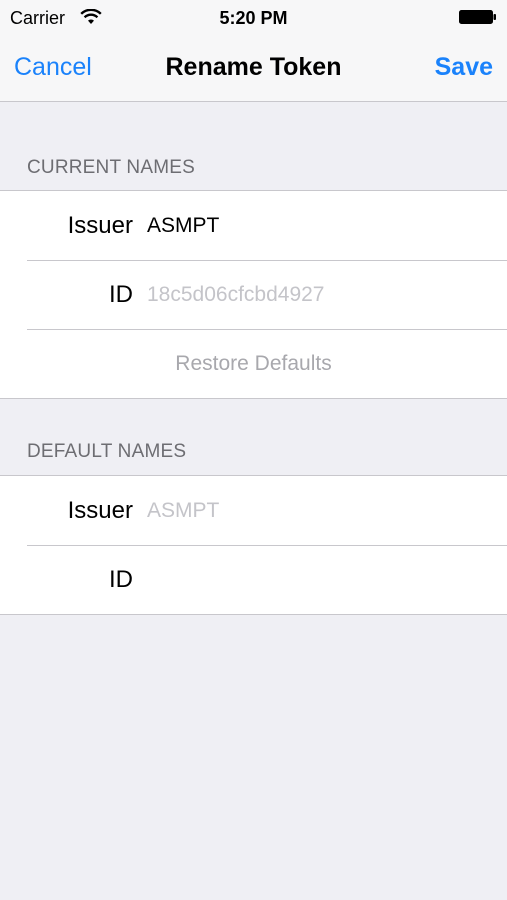 This screenshot has height=900, width=507. What do you see at coordinates (320, 294) in the screenshot?
I see `current-id-field: 18c5d06cfcbd4927` at bounding box center [320, 294].